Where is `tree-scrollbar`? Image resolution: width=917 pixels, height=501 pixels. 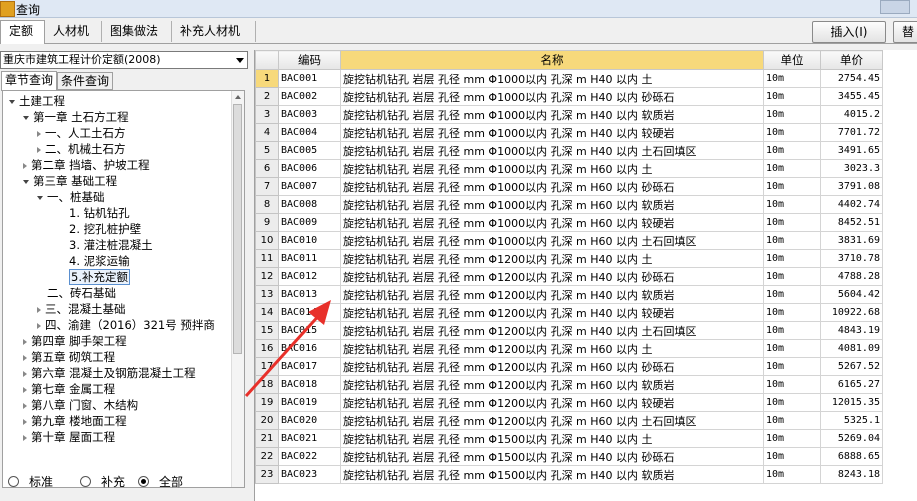
tree-scrollbar is located at coordinates (237, 289).